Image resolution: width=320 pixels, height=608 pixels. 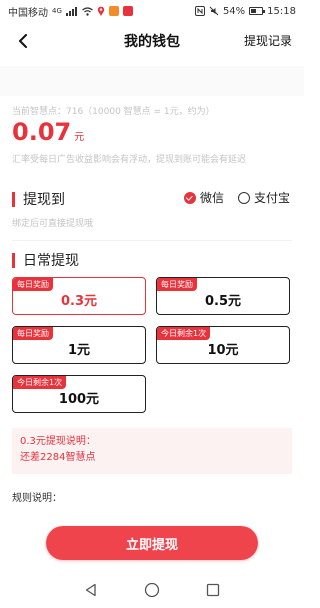 I want to click on status-bar-right: 54% 15:18, so click(x=245, y=11).